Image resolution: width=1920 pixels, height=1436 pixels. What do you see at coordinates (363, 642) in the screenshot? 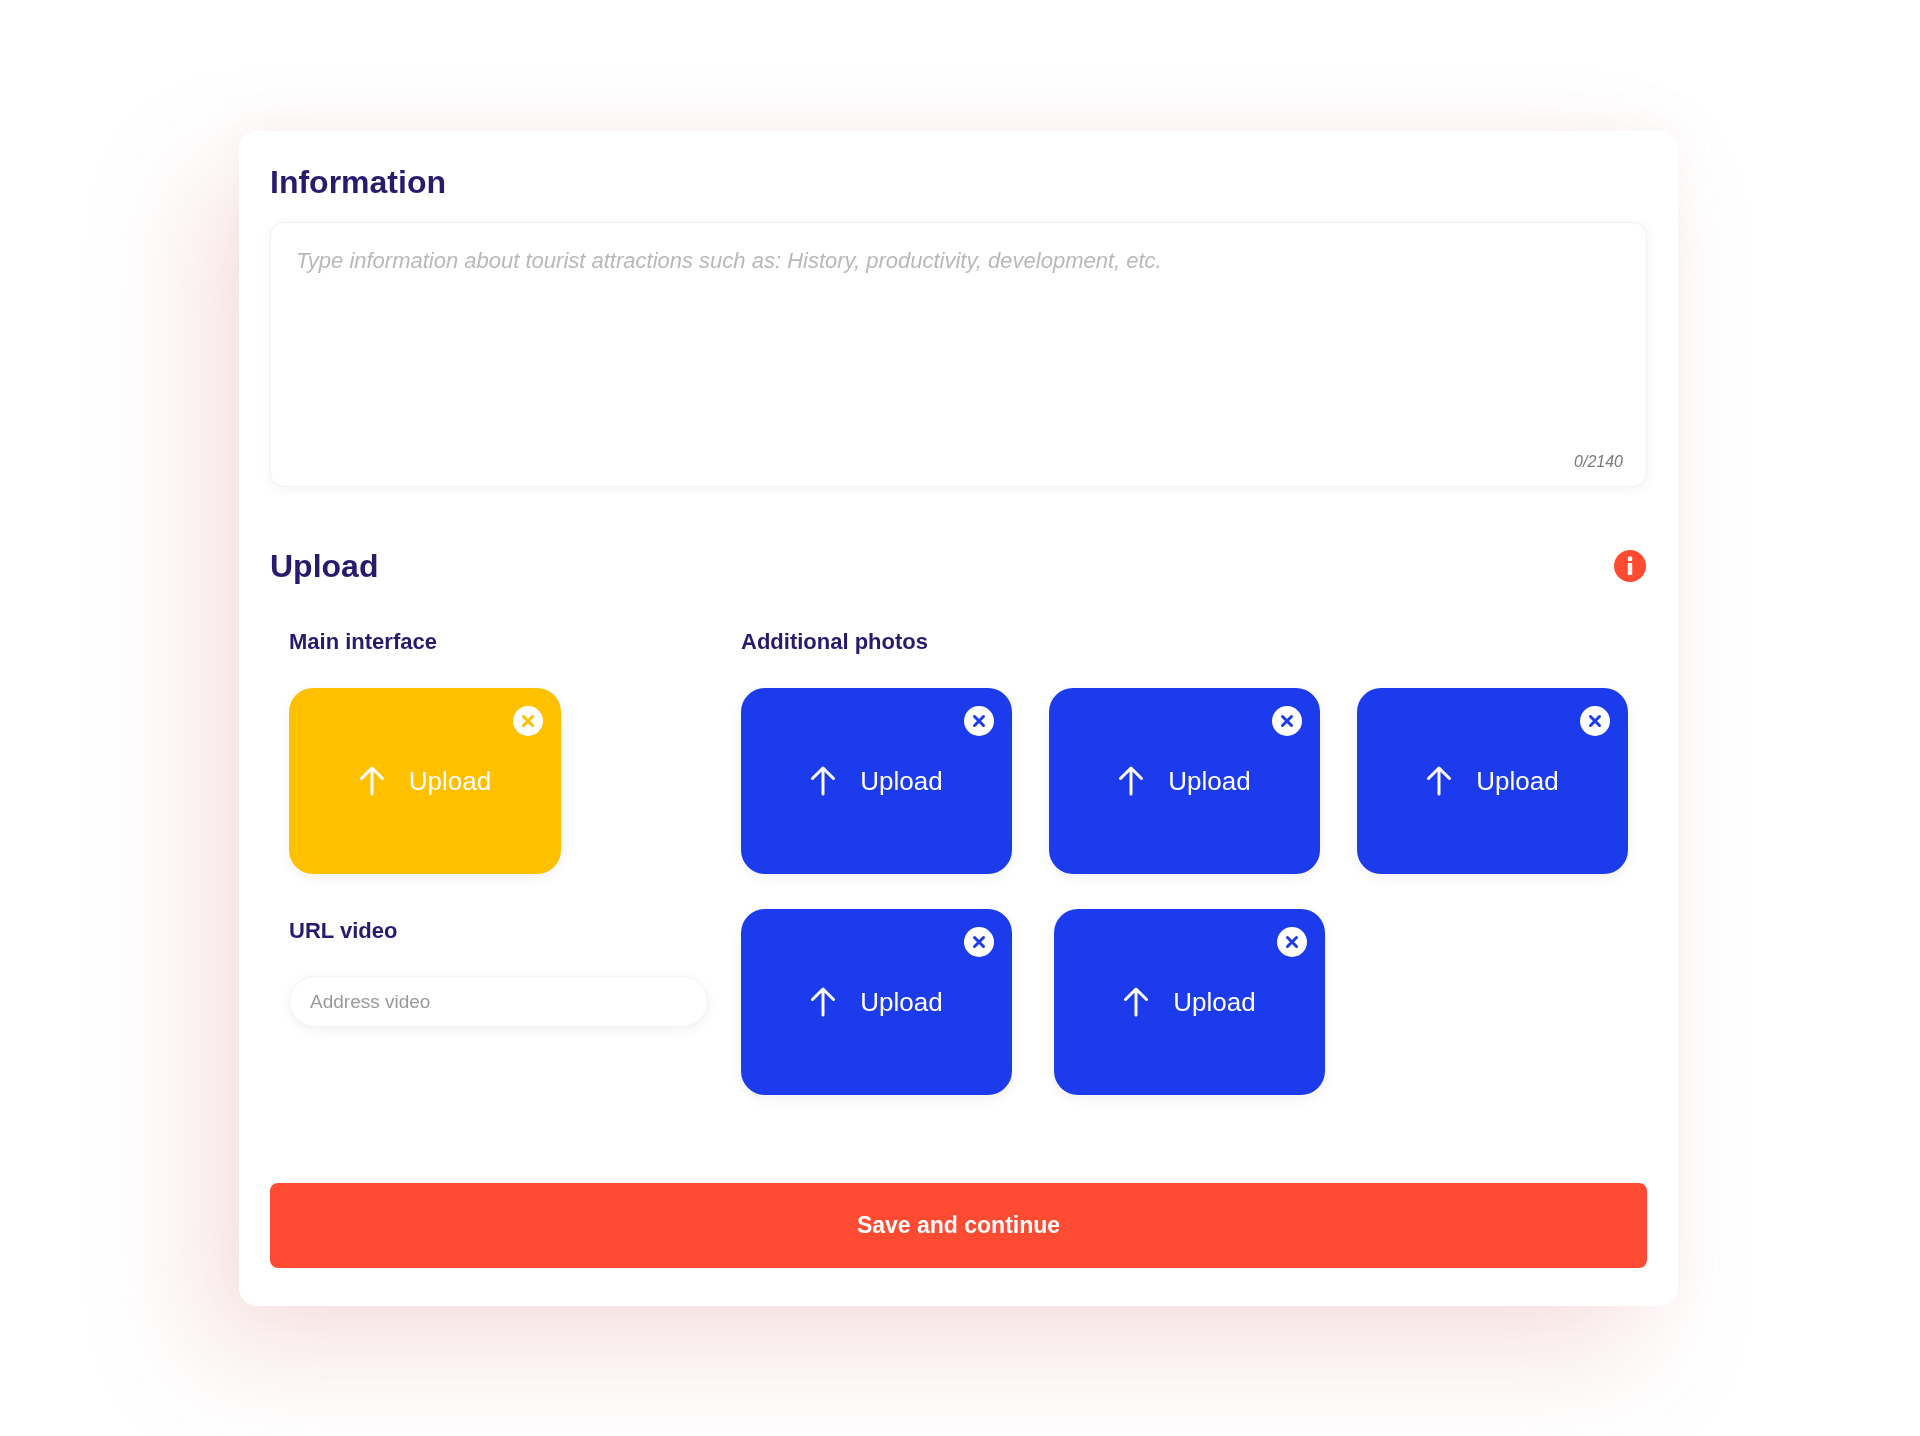
I see `field-label: Main interface` at bounding box center [363, 642].